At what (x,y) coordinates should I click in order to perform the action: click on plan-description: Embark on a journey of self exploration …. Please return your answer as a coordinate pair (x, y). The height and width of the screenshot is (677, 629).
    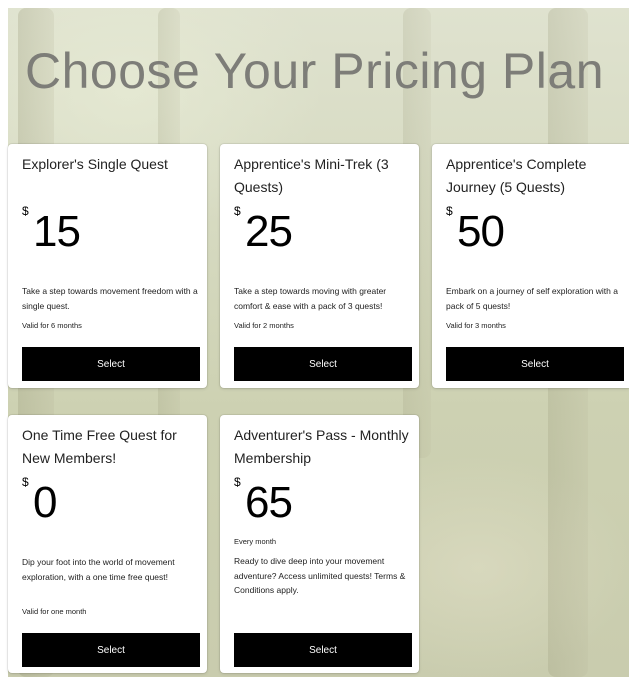
    Looking at the image, I should click on (532, 298).